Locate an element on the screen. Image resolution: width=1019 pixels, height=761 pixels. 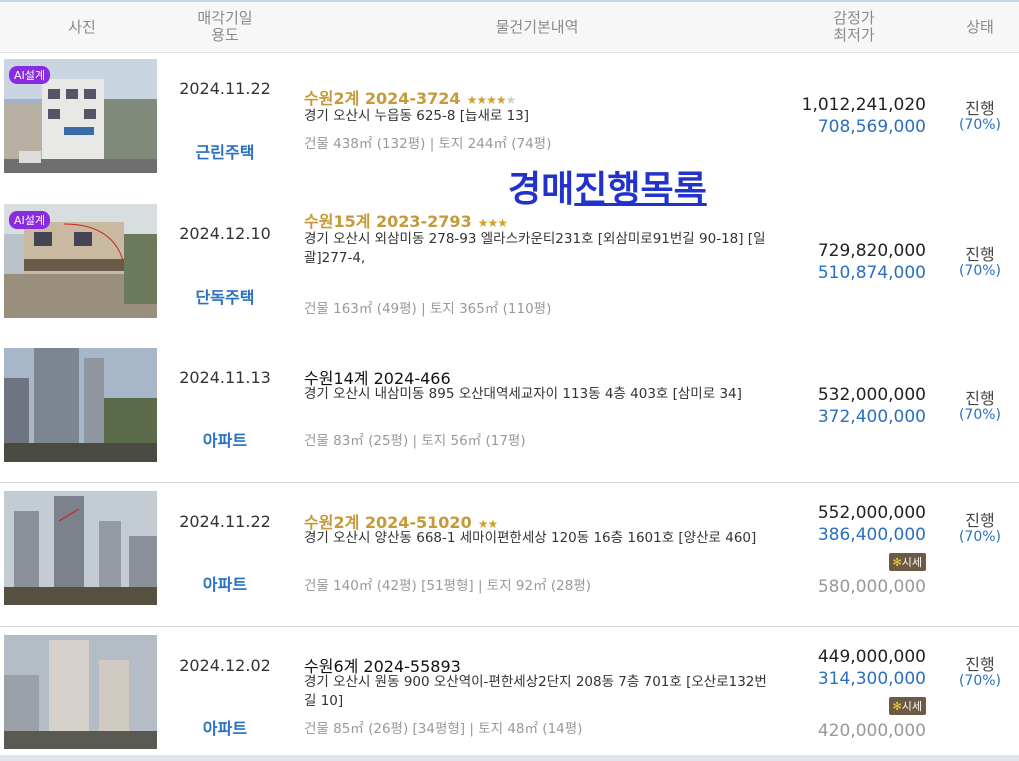
minimum-price: 510,874,000 is located at coordinates (871, 273).